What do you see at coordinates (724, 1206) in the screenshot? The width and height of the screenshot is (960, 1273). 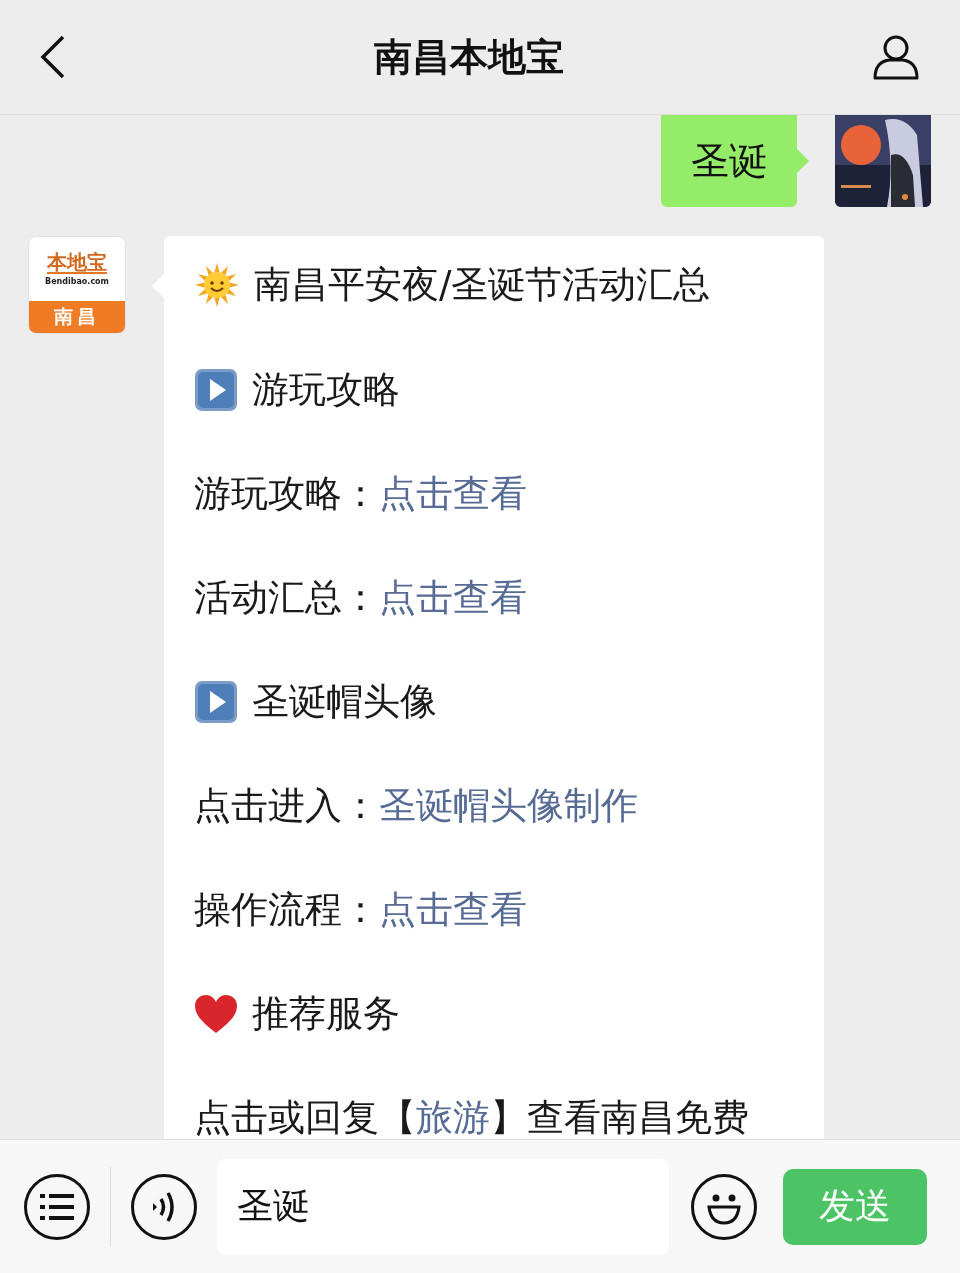 I see `emoji-button` at bounding box center [724, 1206].